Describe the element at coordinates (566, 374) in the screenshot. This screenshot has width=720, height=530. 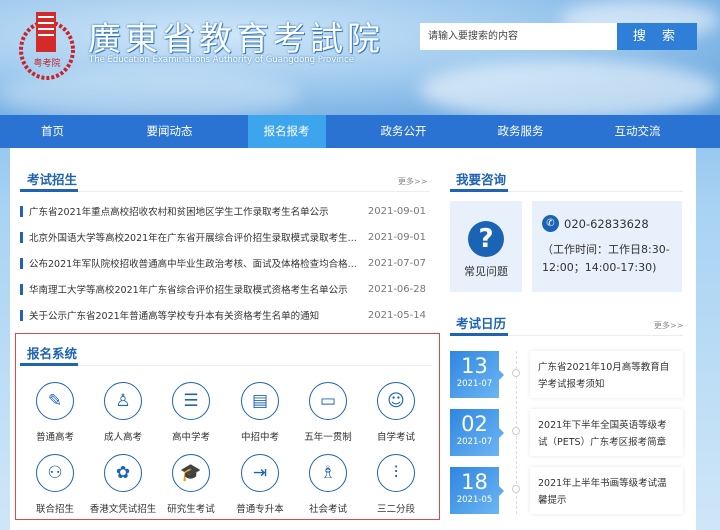
I see `calendar-item: 13 2021-07 广东省2021年10月高等教育自学考试报考须知` at that location.